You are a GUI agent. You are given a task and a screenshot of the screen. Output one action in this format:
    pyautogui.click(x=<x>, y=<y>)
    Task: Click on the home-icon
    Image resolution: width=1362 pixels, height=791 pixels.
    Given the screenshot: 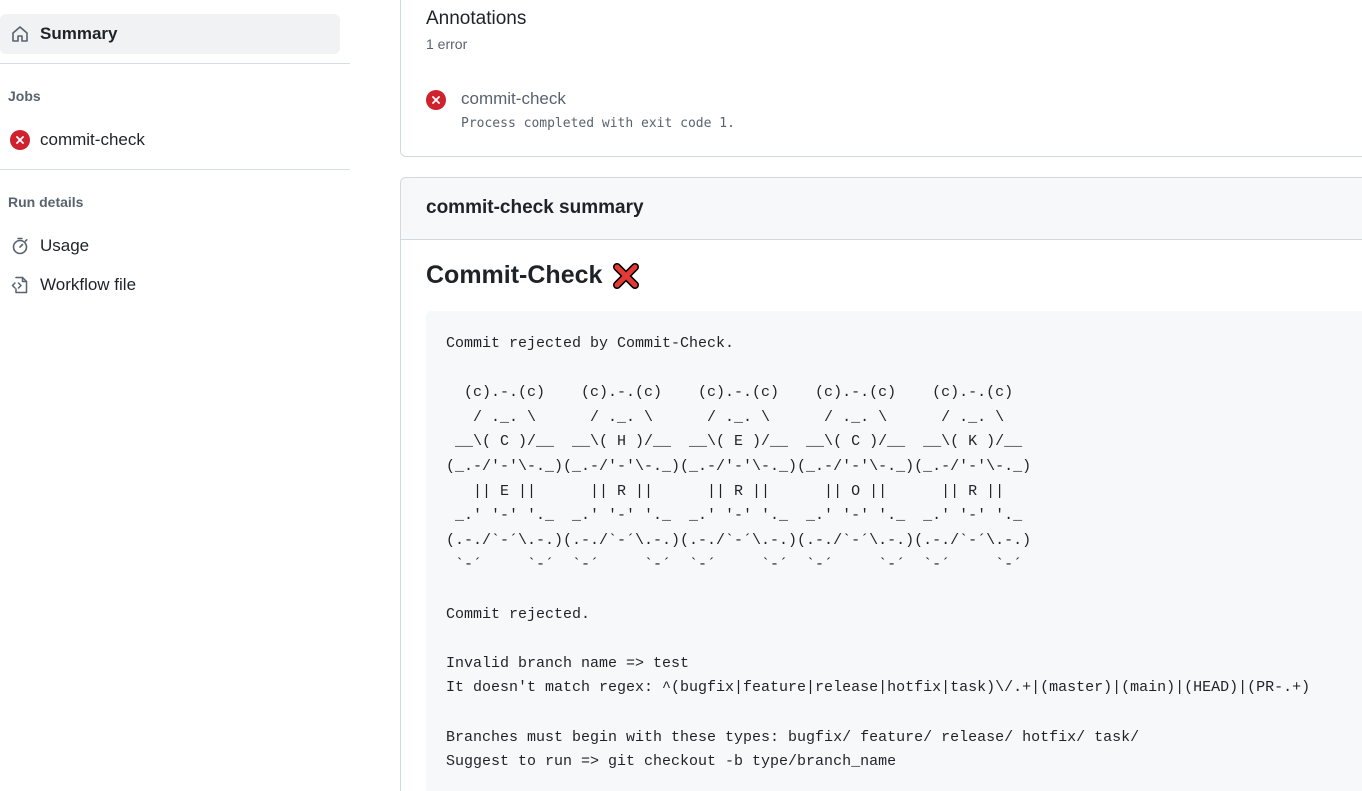 What is the action you would take?
    pyautogui.click(x=20, y=34)
    